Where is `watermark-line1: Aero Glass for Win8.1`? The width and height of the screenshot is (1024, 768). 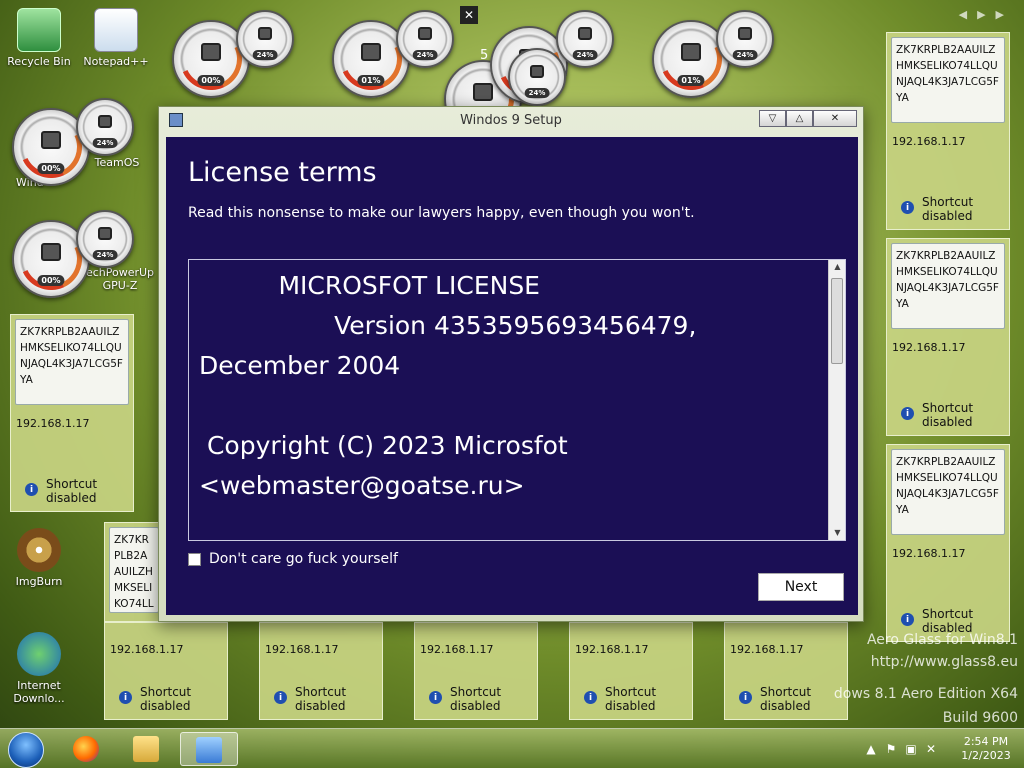 watermark-line1: Aero Glass for Win8.1 is located at coordinates (942, 640).